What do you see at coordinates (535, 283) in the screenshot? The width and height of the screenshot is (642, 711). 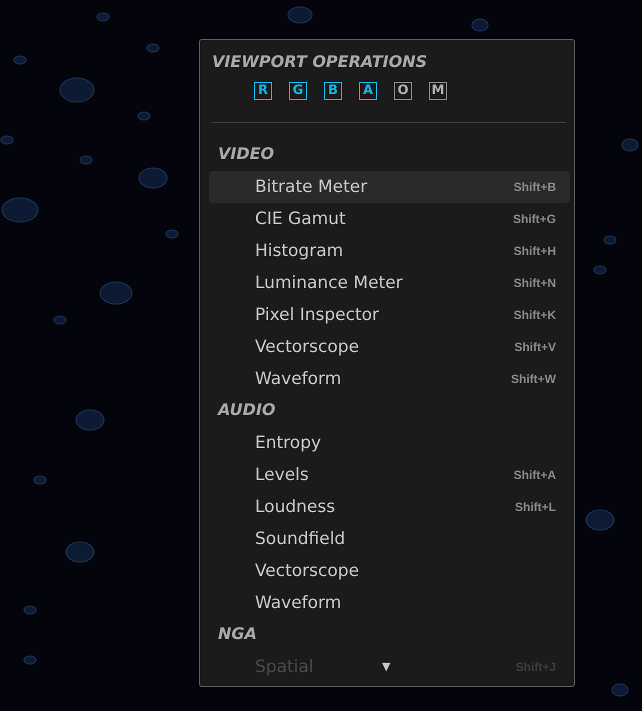 I see `shortcut-text: Shift+N` at bounding box center [535, 283].